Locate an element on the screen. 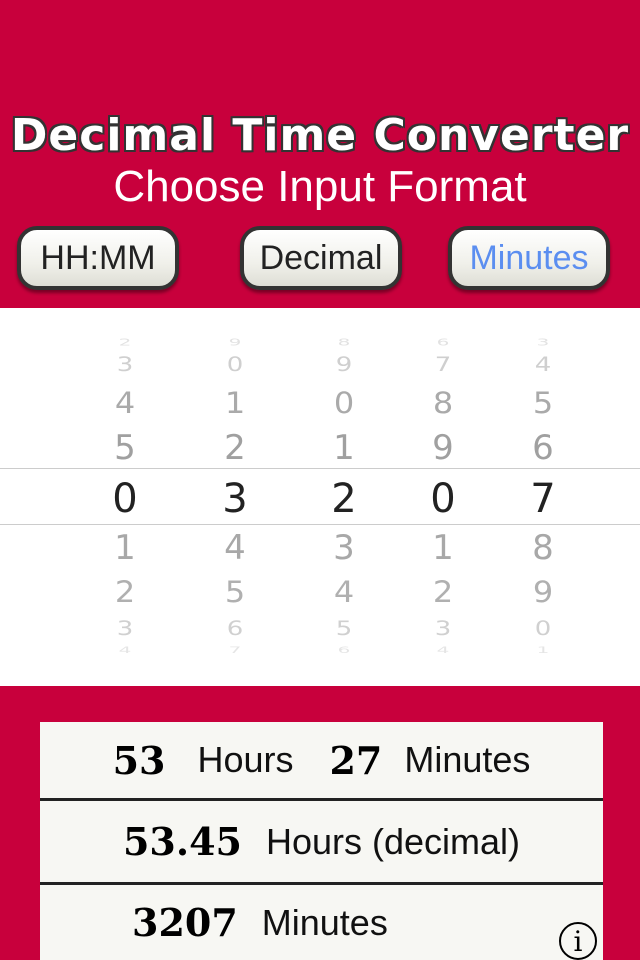  minutes-value: 27 is located at coordinates (356, 760).